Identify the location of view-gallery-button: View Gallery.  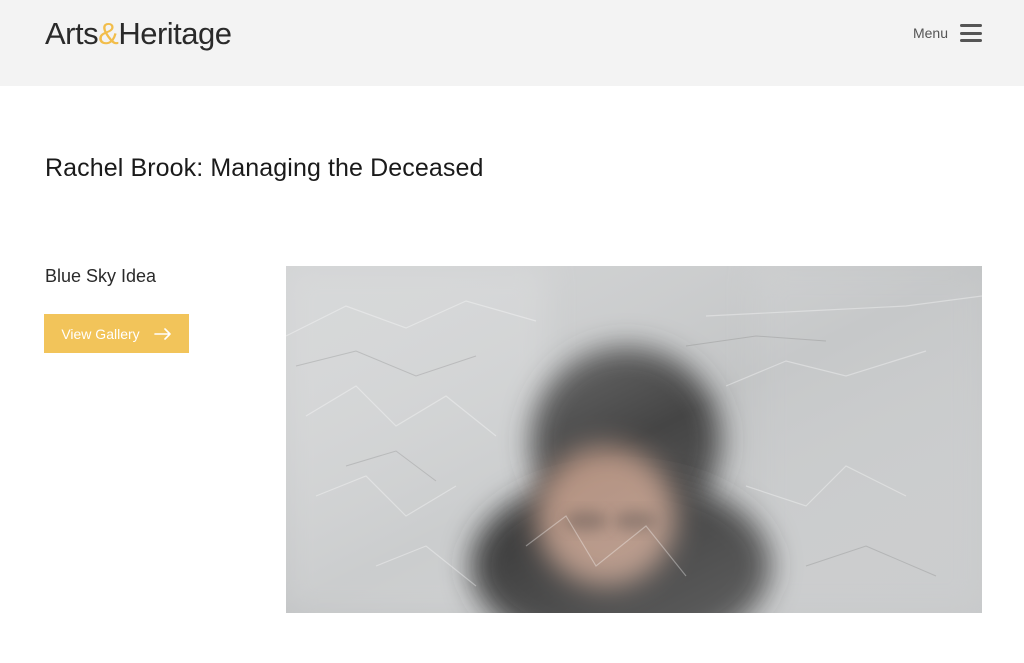
(116, 333).